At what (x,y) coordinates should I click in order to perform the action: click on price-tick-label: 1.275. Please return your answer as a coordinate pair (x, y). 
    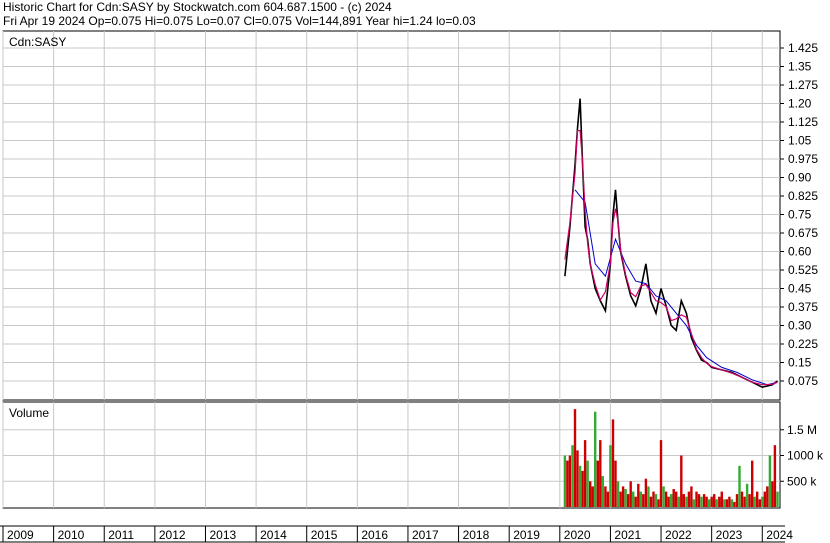
    Looking at the image, I should click on (803, 85).